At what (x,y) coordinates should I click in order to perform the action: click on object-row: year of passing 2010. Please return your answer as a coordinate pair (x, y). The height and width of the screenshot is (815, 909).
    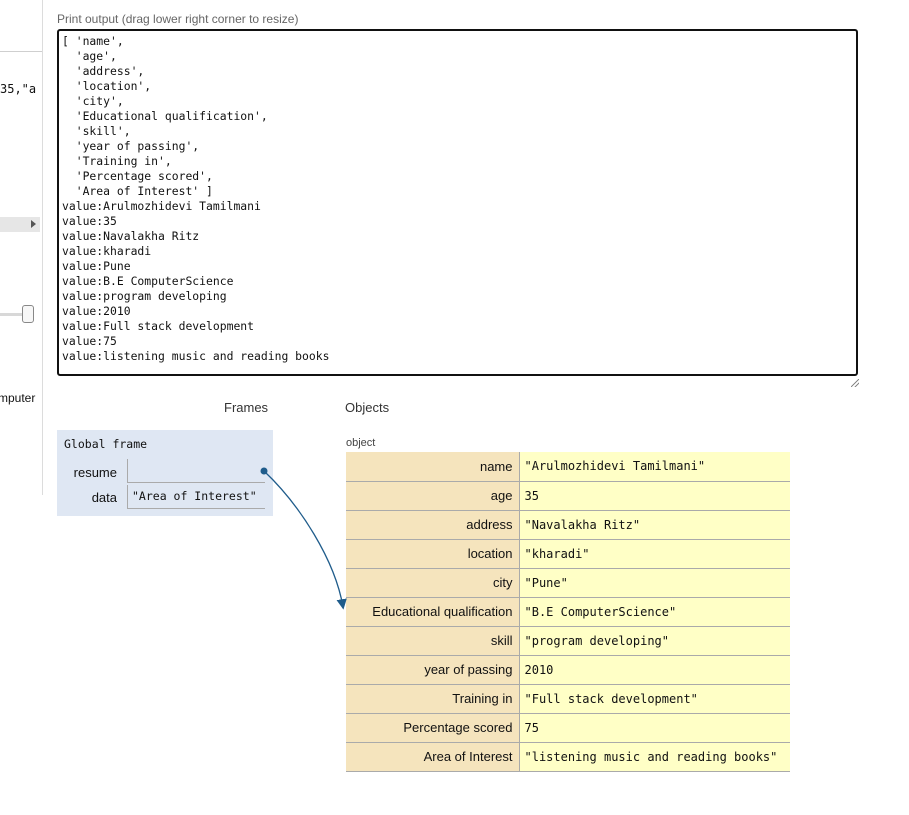
    Looking at the image, I should click on (568, 670).